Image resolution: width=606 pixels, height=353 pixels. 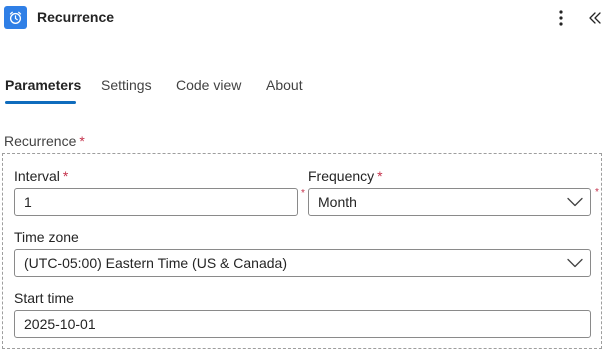 What do you see at coordinates (209, 85) in the screenshot?
I see `tab-label: Code view` at bounding box center [209, 85].